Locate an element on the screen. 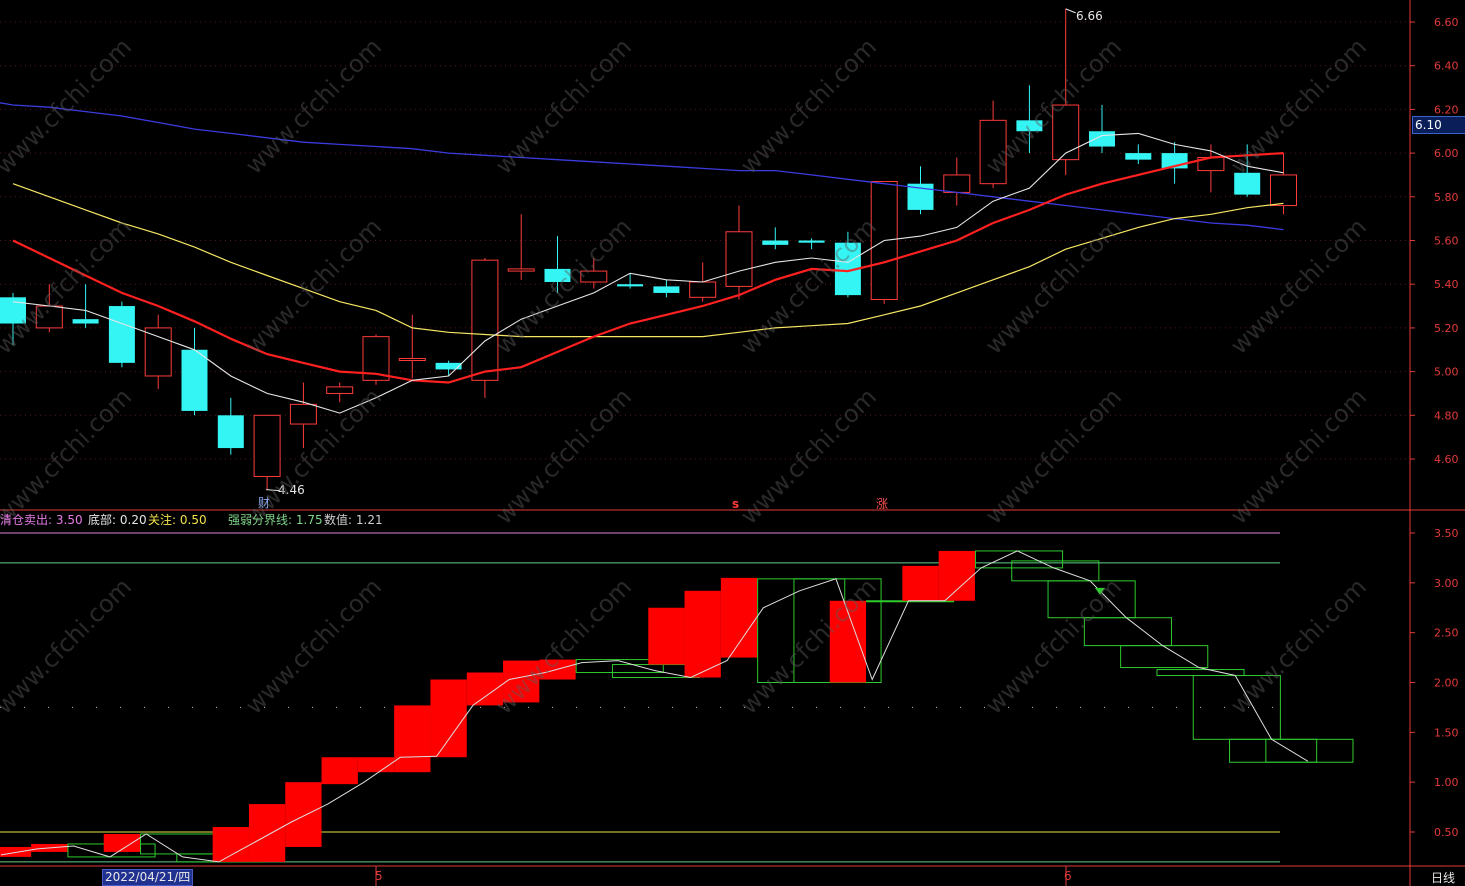 The height and width of the screenshot is (886, 1465). sell-signal-arrow-icon is located at coordinates (1100, 591).